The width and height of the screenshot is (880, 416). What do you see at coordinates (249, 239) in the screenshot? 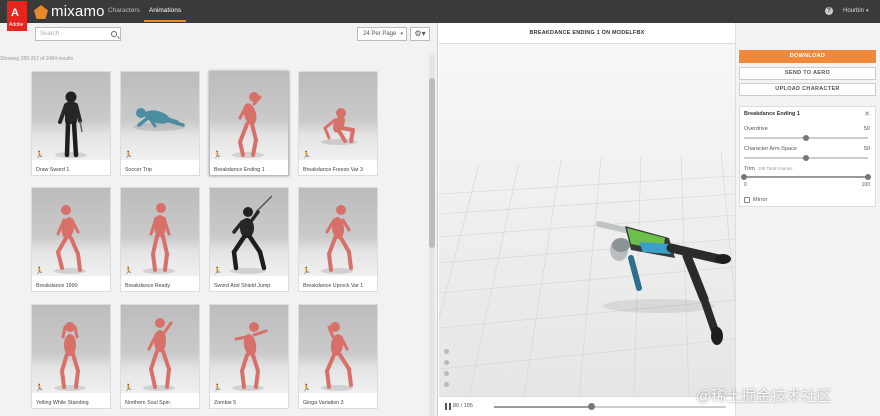
I see `animation-card: 🏃 Sword And Shield Jump` at bounding box center [249, 239].